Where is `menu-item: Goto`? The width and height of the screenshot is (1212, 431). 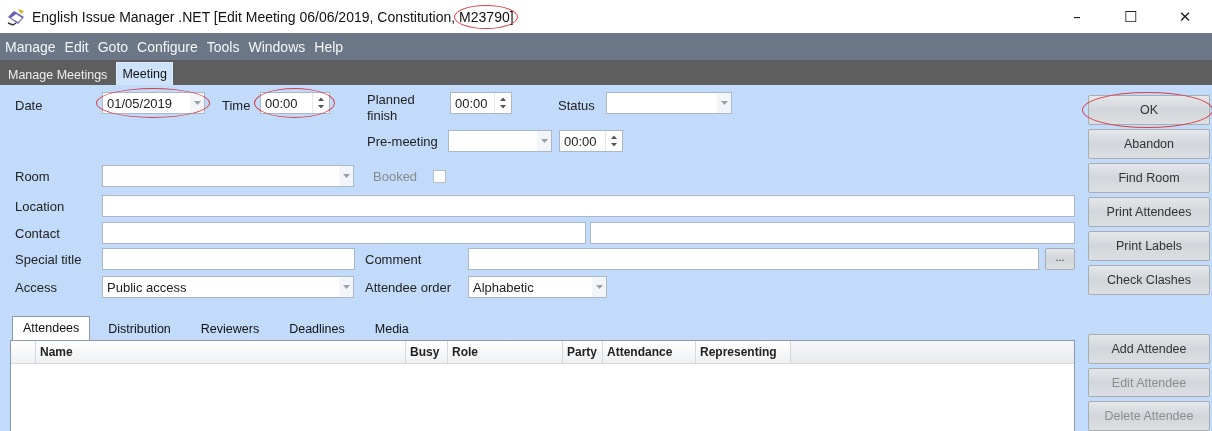
menu-item: Goto is located at coordinates (113, 46).